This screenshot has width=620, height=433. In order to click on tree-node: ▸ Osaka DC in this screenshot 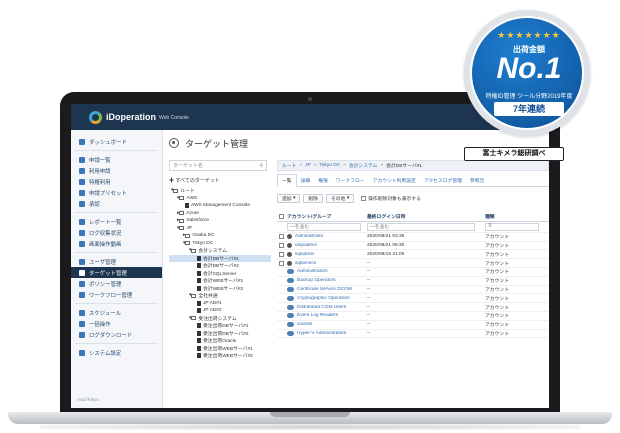, I will do `click(220, 236)`.